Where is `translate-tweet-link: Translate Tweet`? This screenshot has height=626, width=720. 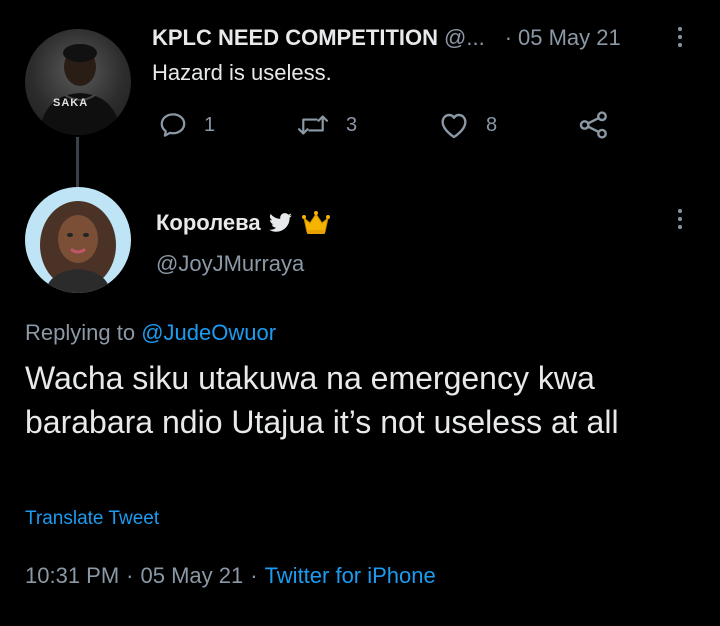
translate-tweet-link: Translate Tweet is located at coordinates (92, 519).